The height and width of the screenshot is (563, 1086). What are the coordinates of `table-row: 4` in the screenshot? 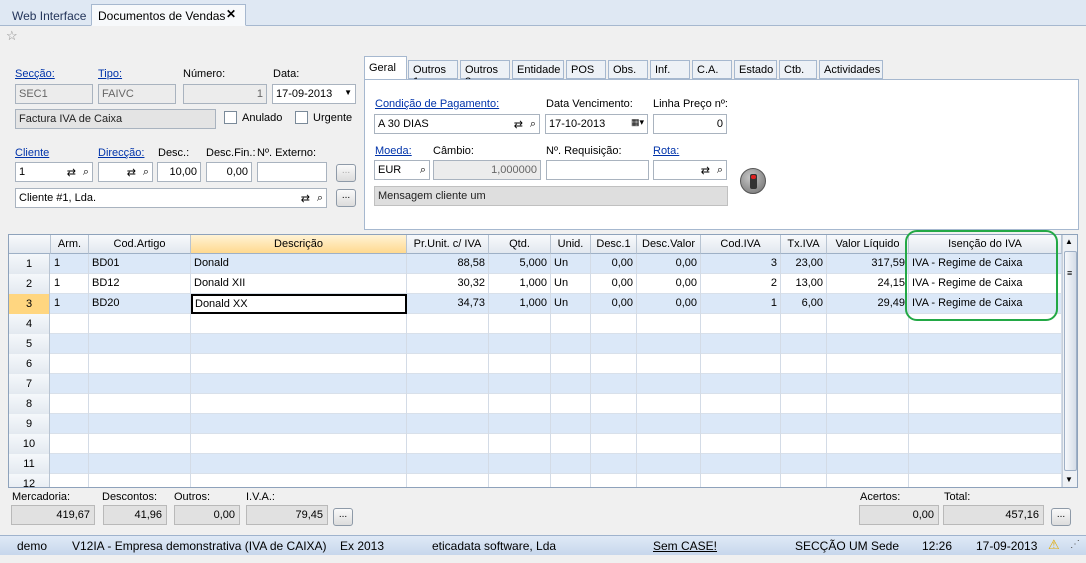 It's located at (535, 324).